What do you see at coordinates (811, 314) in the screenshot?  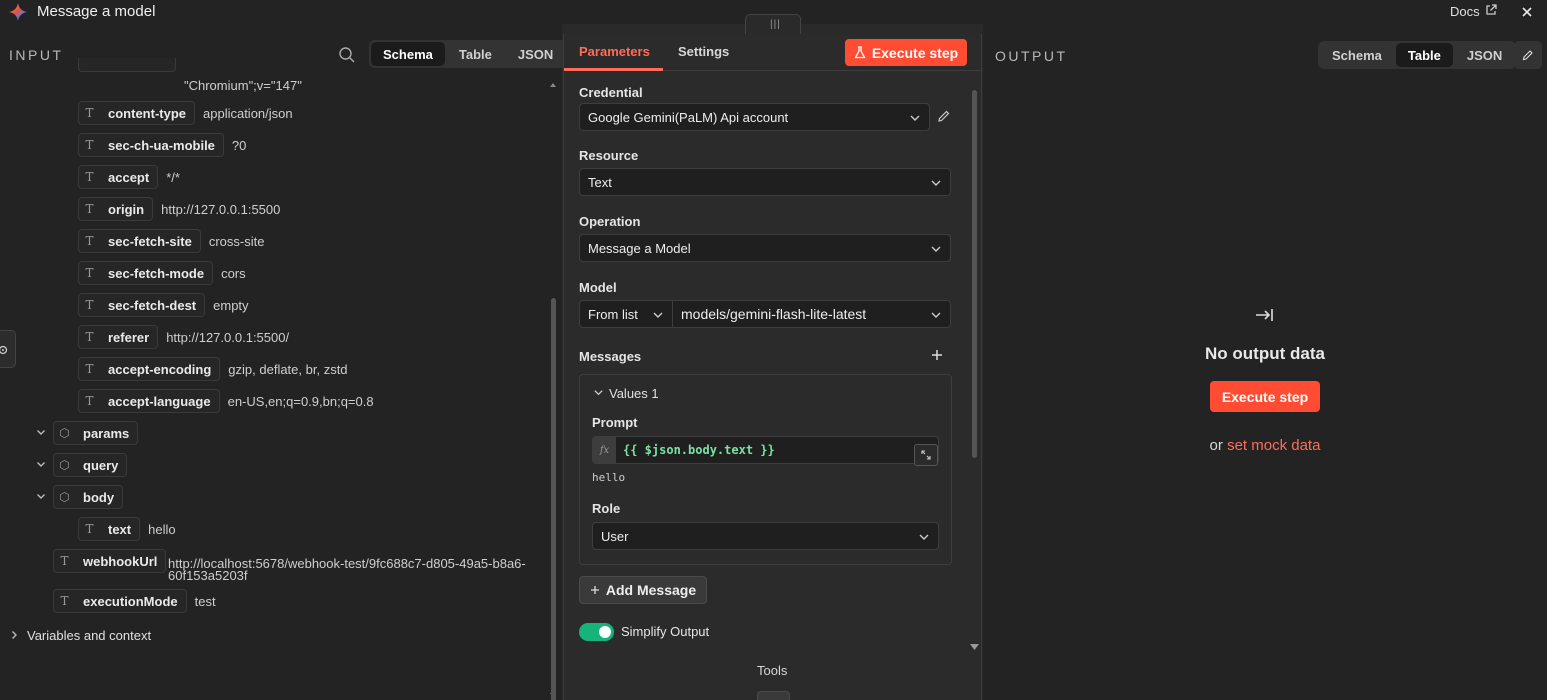 I see `model-select: models/gemini-flash-lite-latest` at bounding box center [811, 314].